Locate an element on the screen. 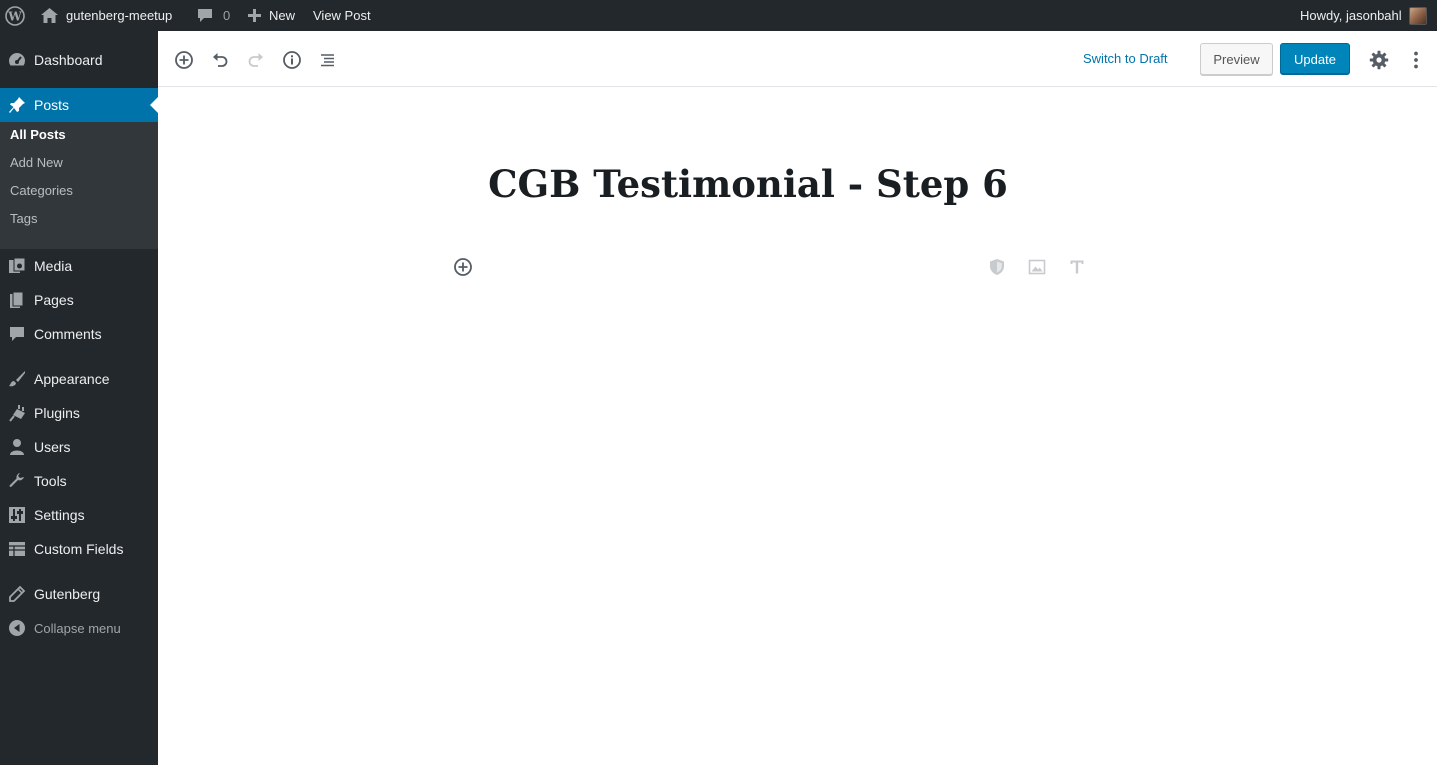 The width and height of the screenshot is (1437, 765). wordpress-logo-button: W is located at coordinates (15, 15).